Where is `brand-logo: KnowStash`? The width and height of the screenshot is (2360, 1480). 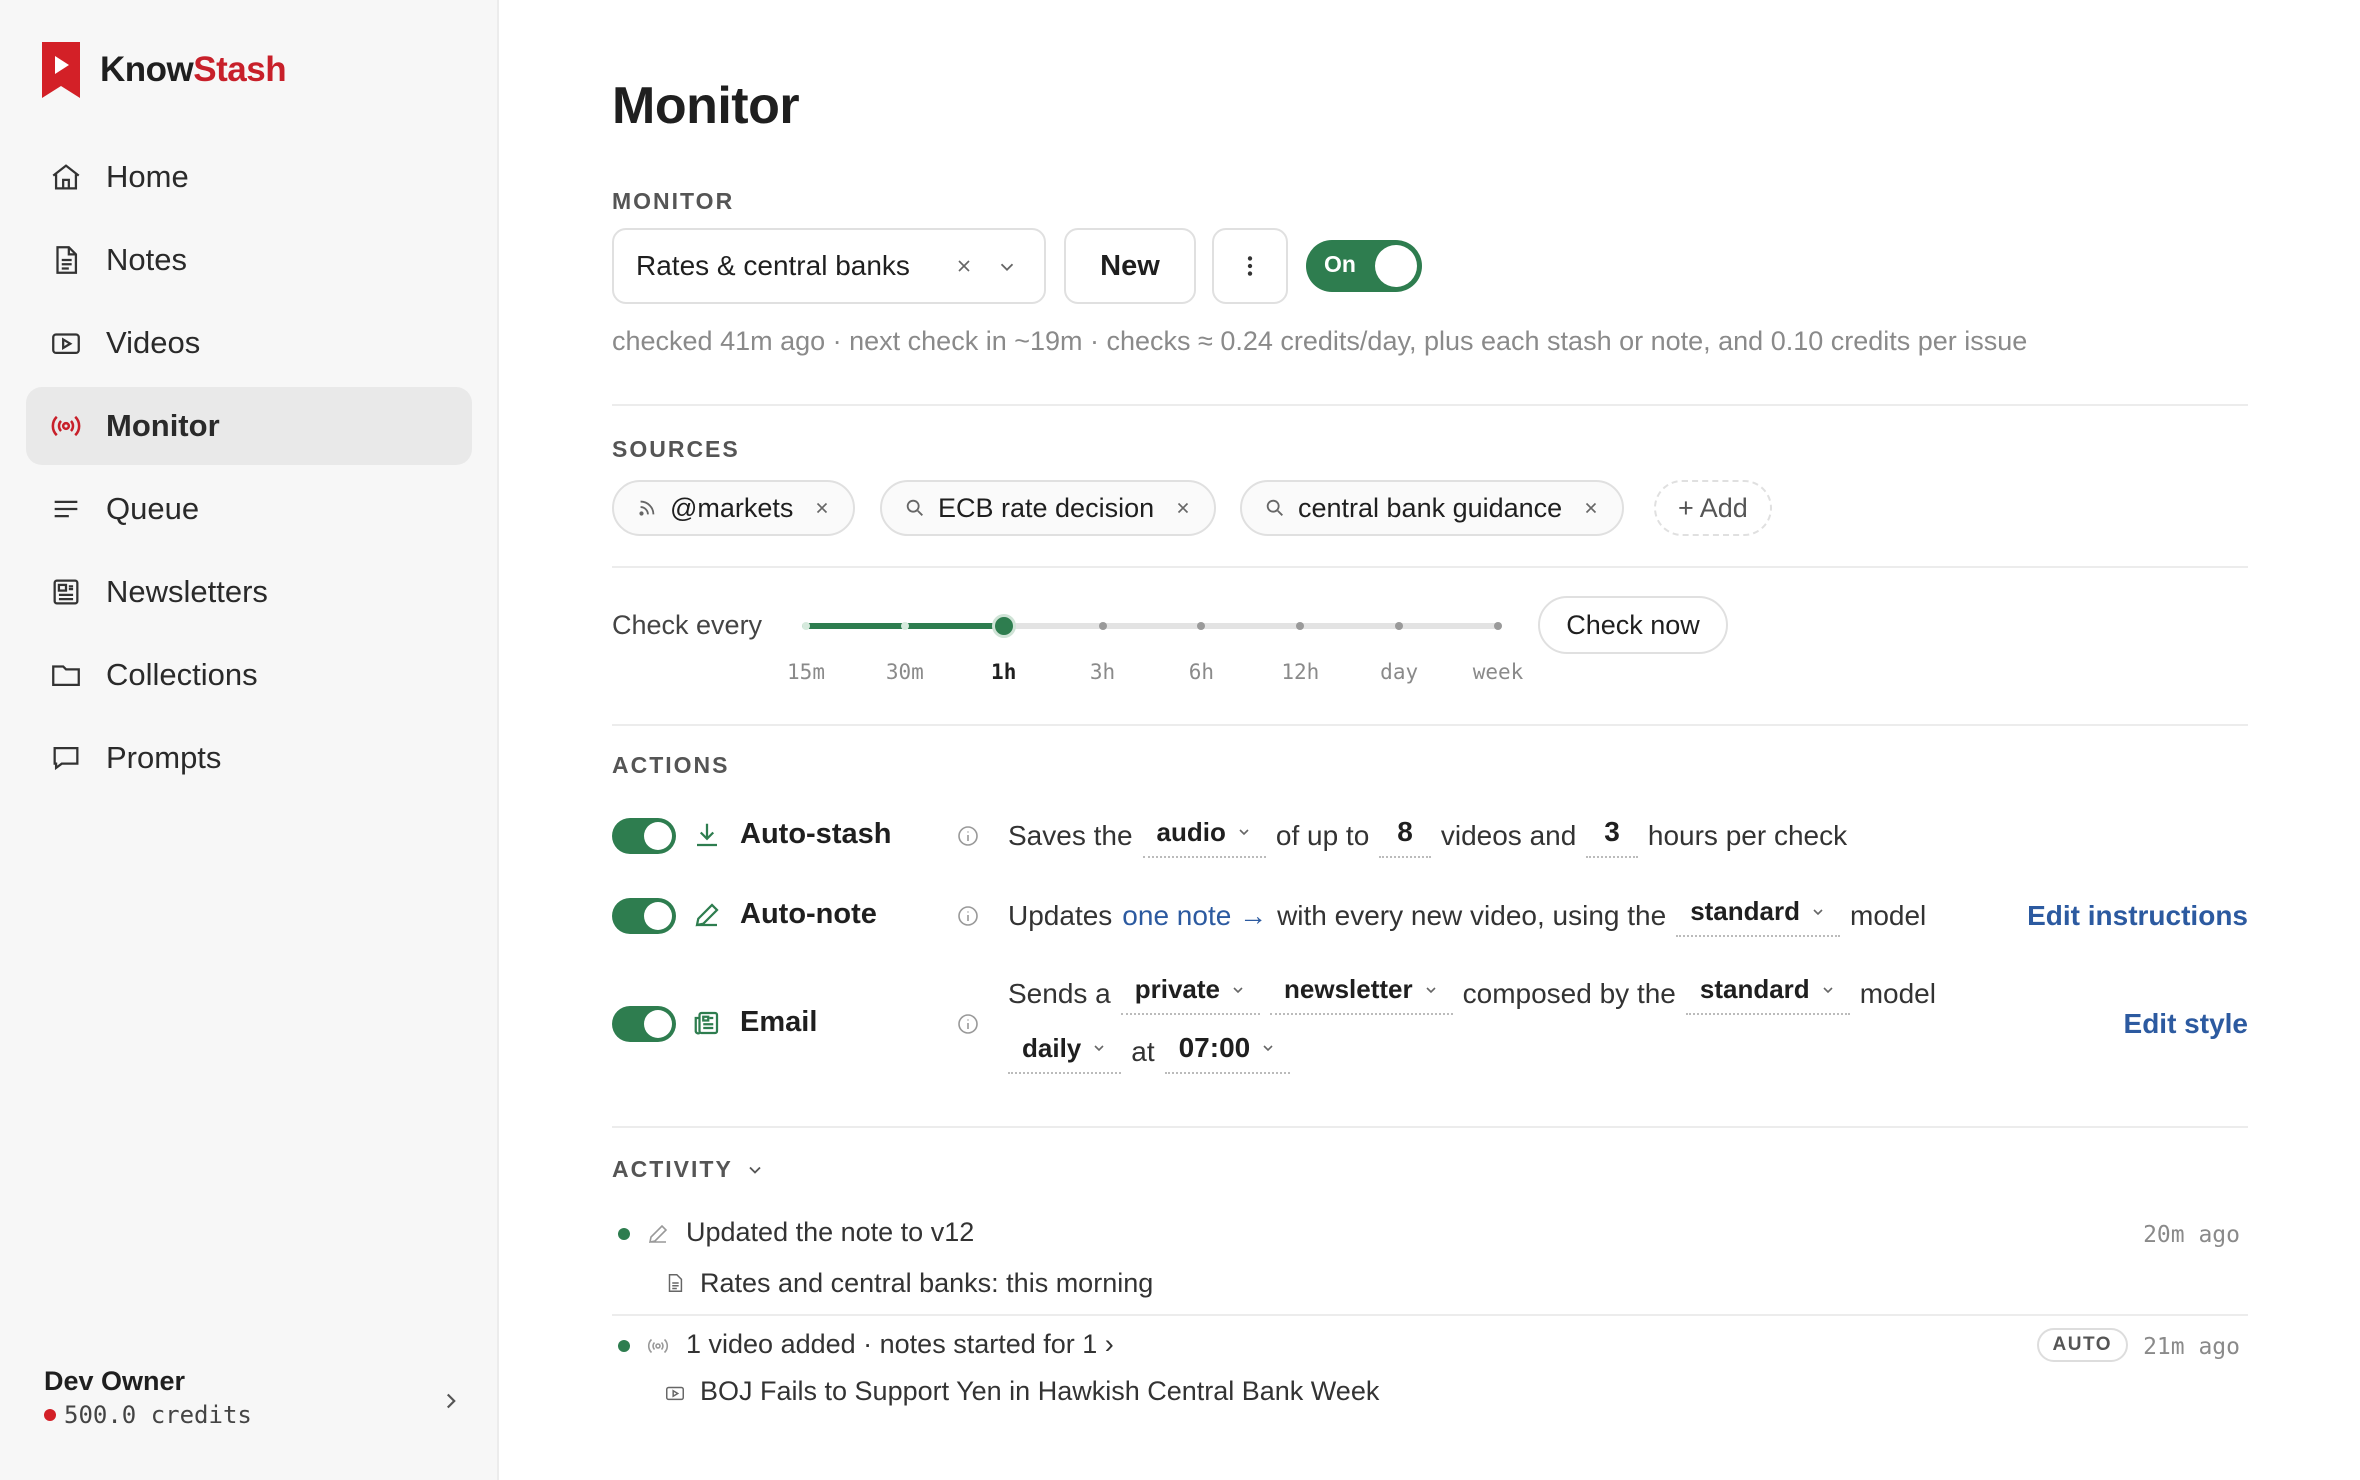
brand-logo: KnowStash is located at coordinates (163, 70).